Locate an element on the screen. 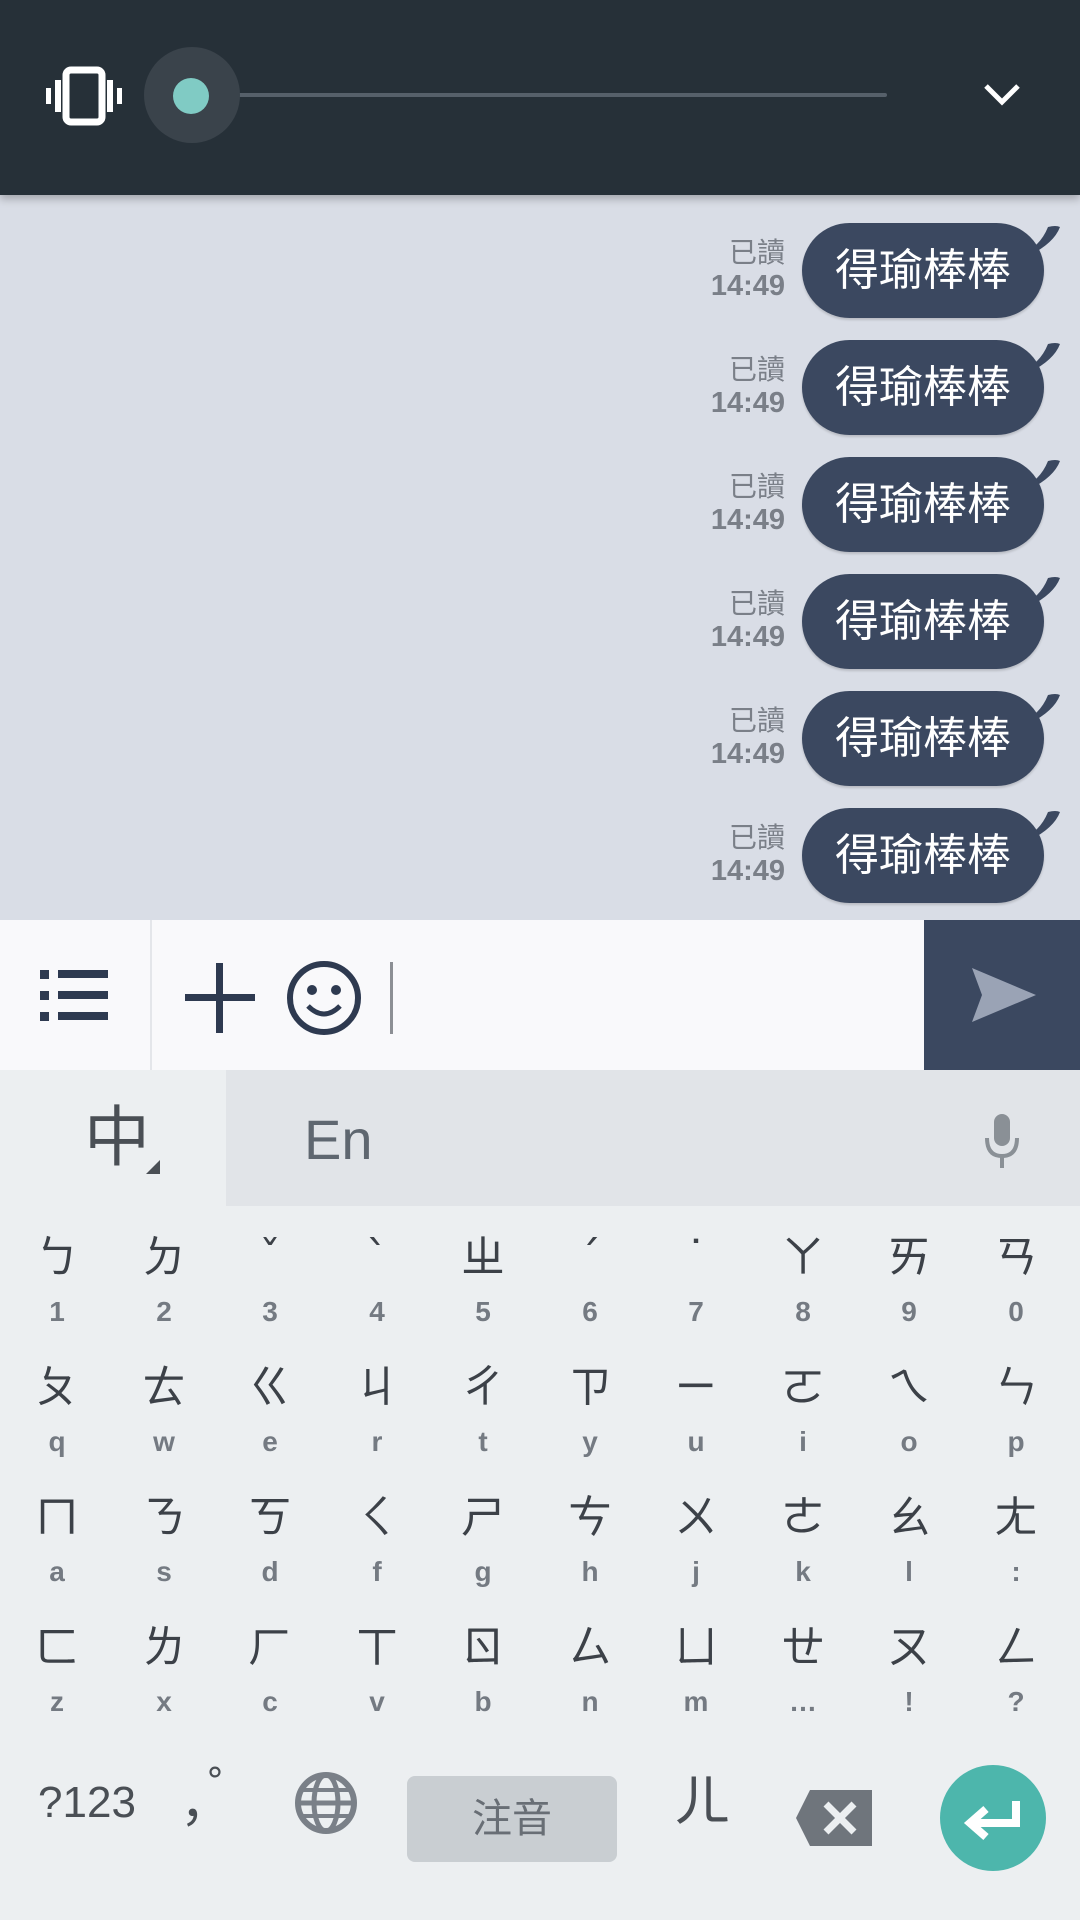  key-a: ㄇa is located at coordinates (57, 1544).